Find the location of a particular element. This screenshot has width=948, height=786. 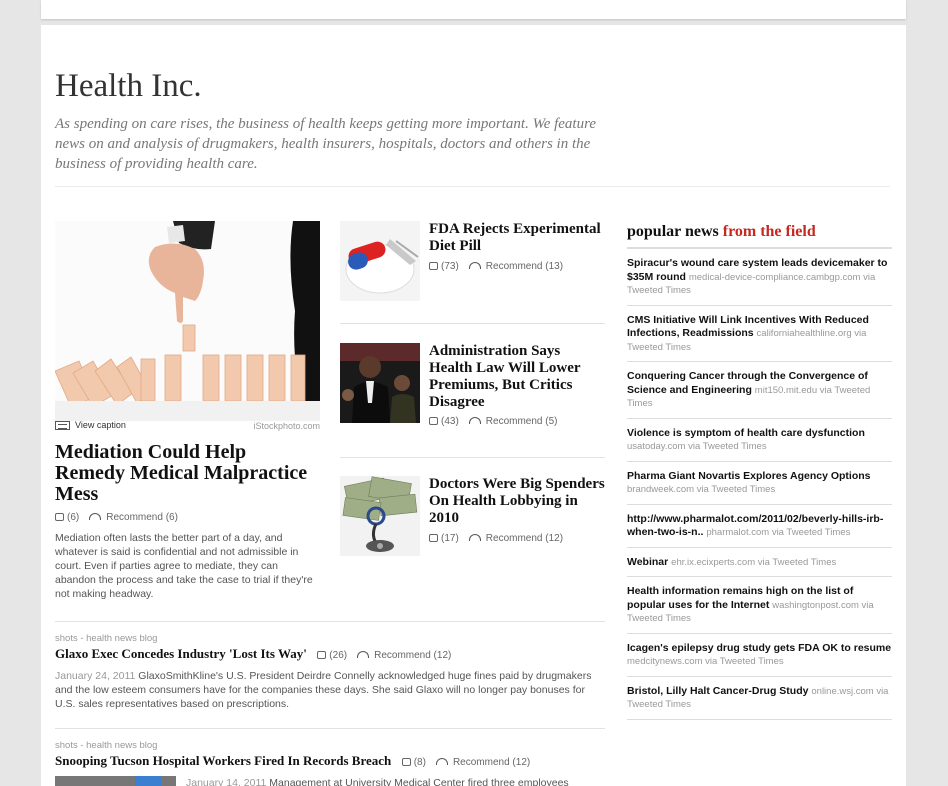

comment-count: (8) is located at coordinates (420, 762).